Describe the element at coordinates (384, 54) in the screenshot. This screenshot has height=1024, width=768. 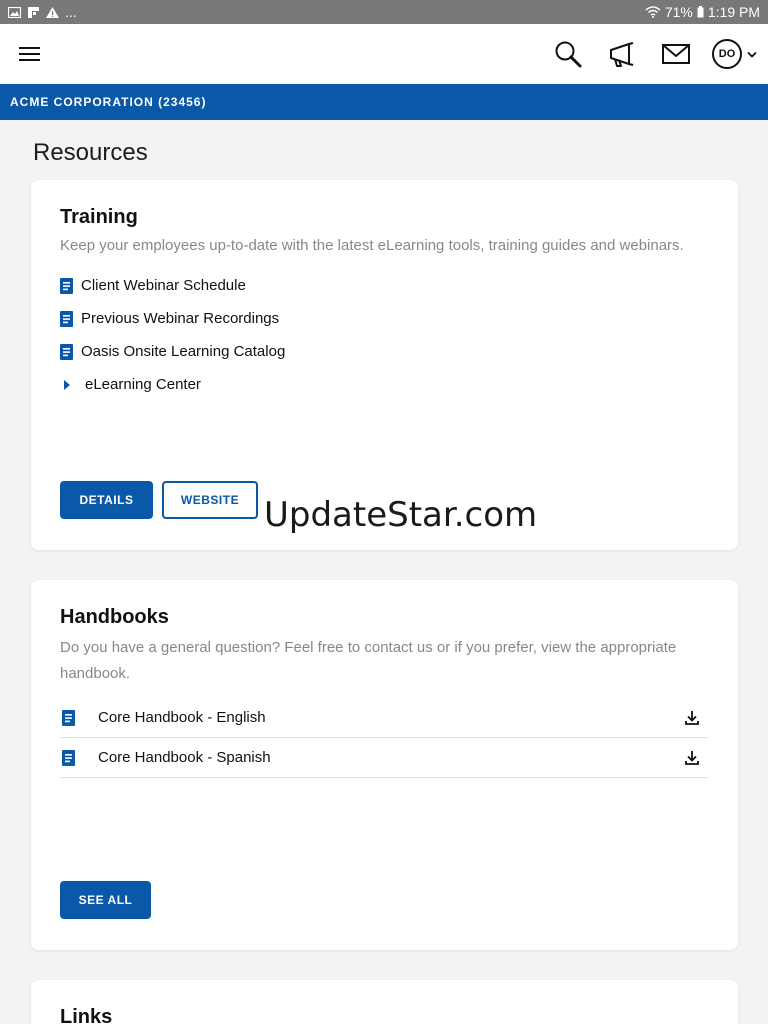
I see `app-bar: DO` at that location.